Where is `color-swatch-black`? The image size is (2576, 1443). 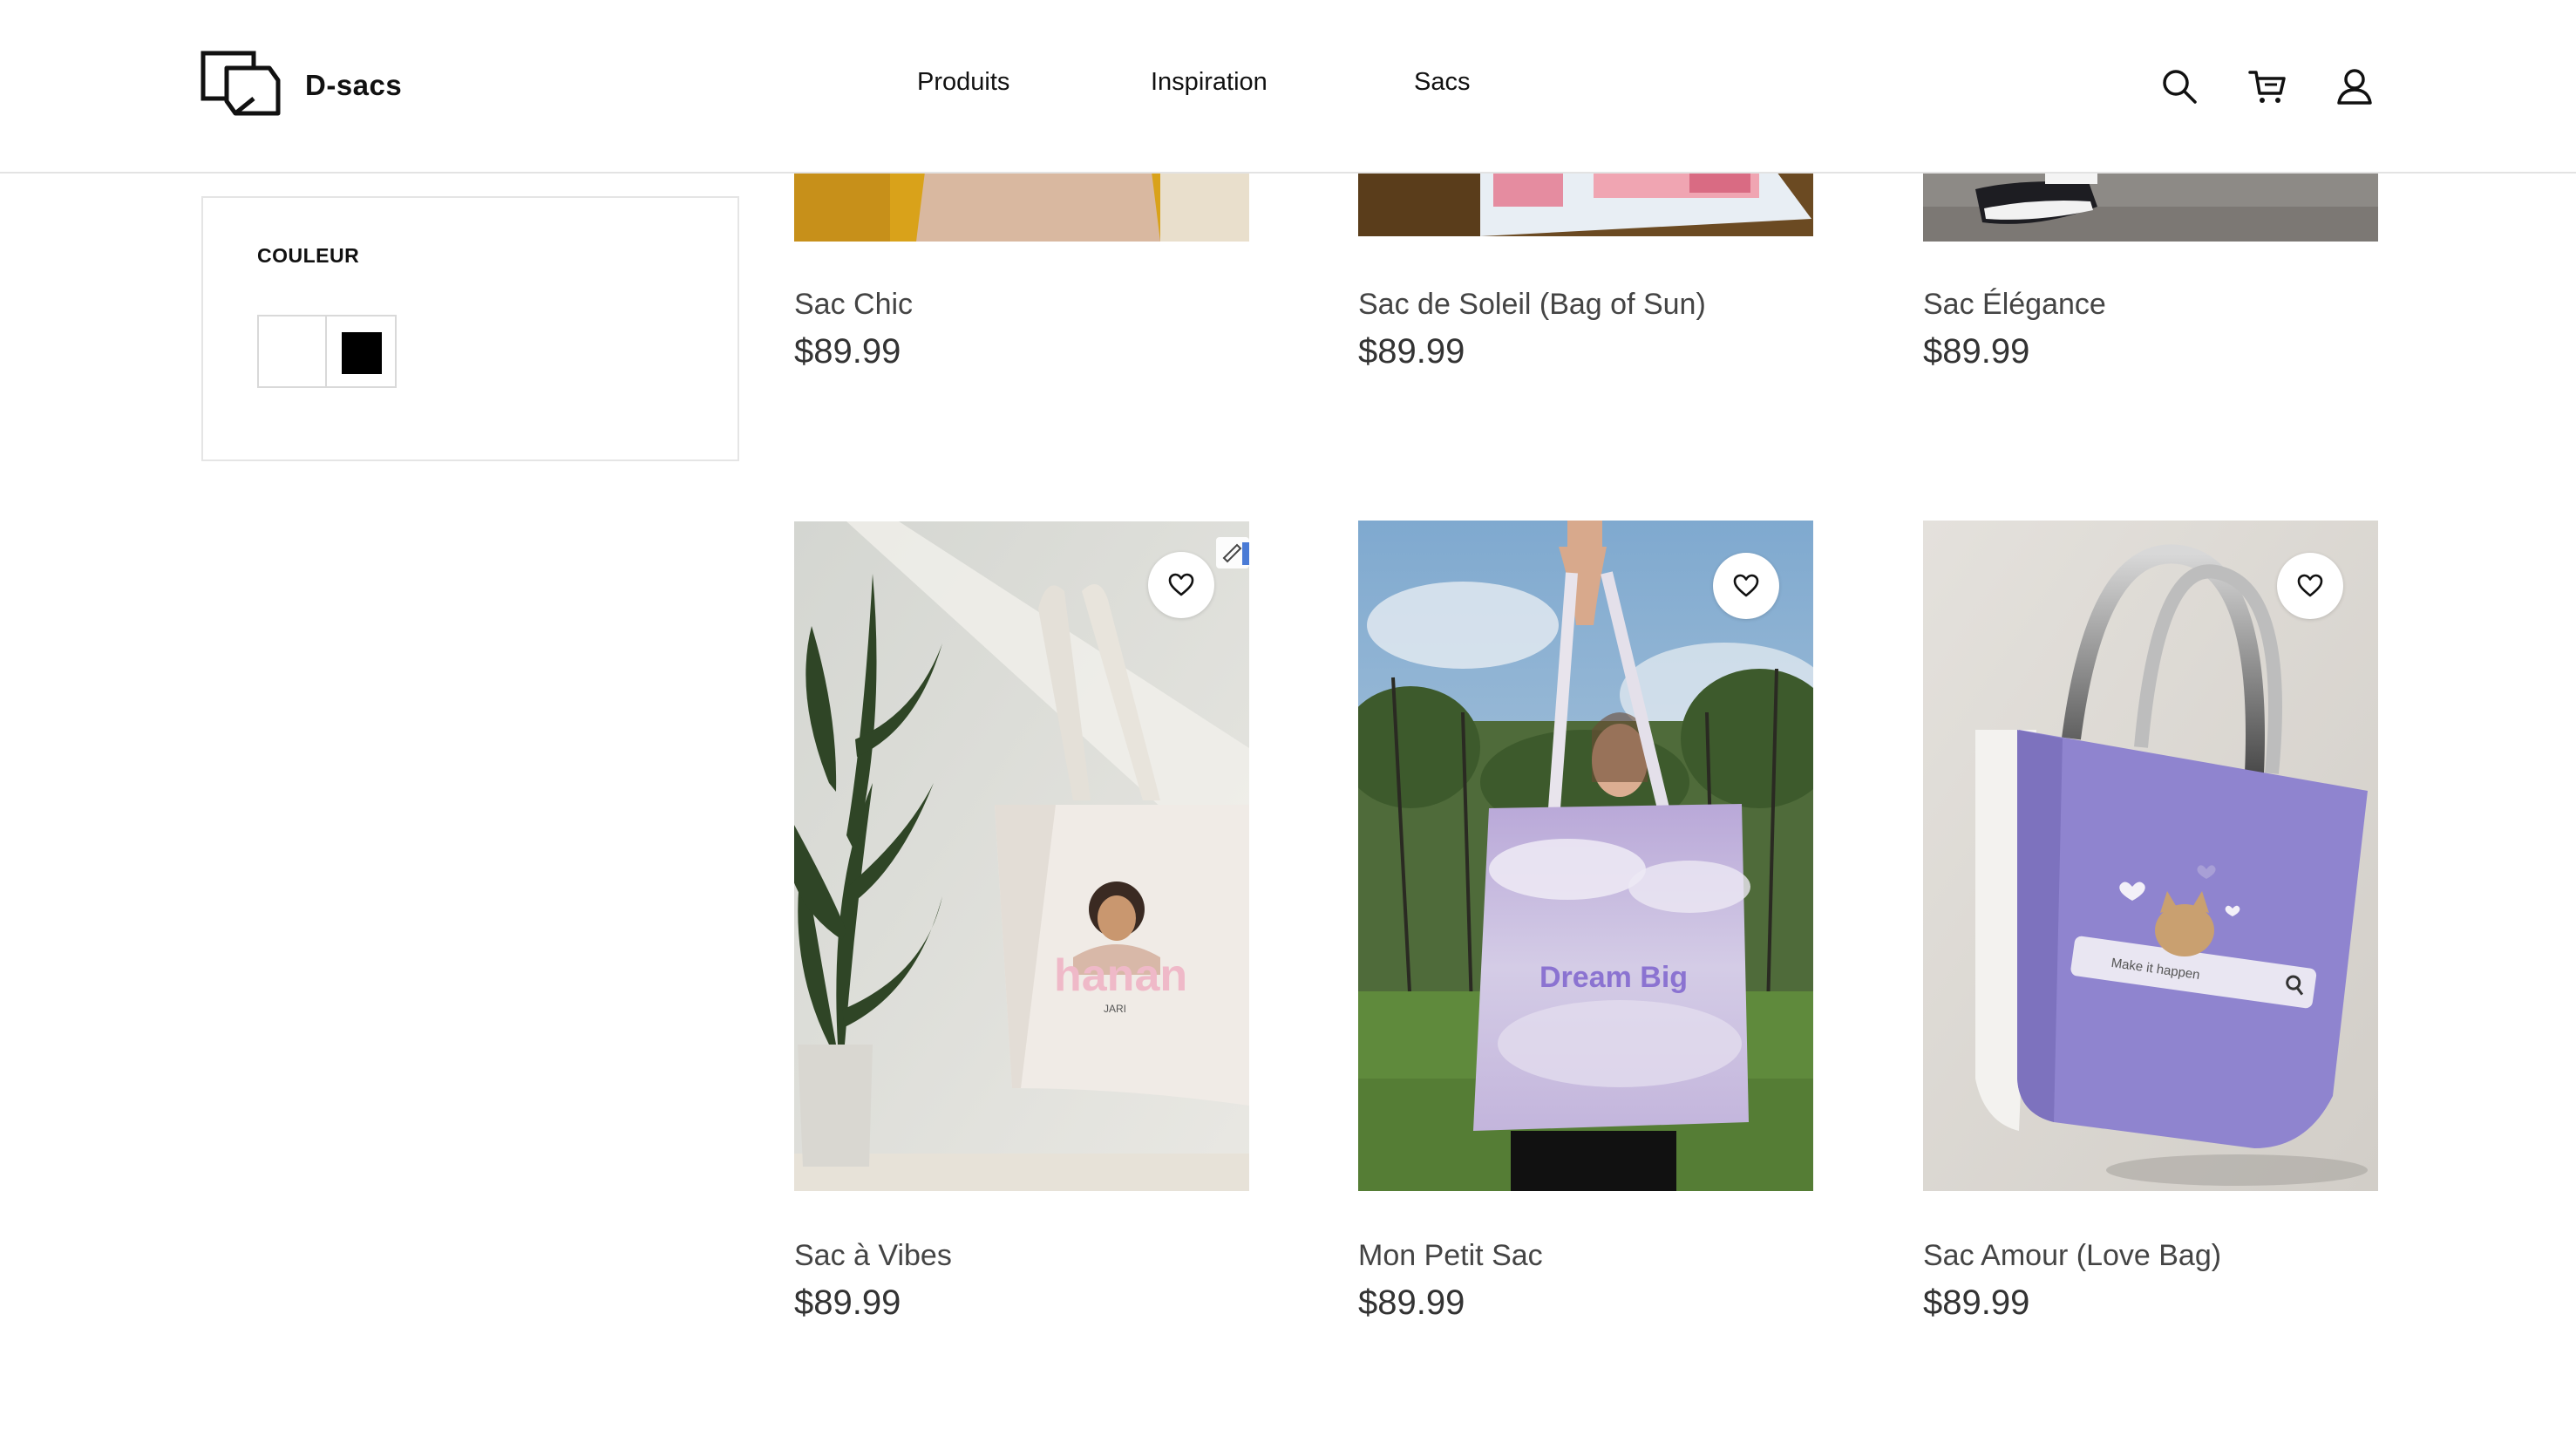 color-swatch-black is located at coordinates (362, 351).